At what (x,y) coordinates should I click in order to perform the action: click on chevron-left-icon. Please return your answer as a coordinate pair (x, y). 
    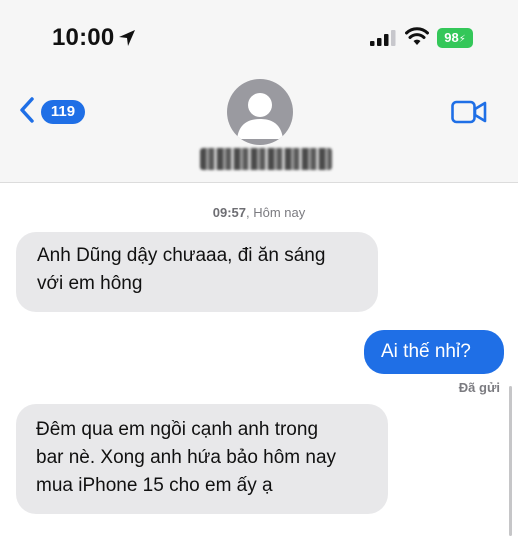
    Looking at the image, I should click on (27, 110).